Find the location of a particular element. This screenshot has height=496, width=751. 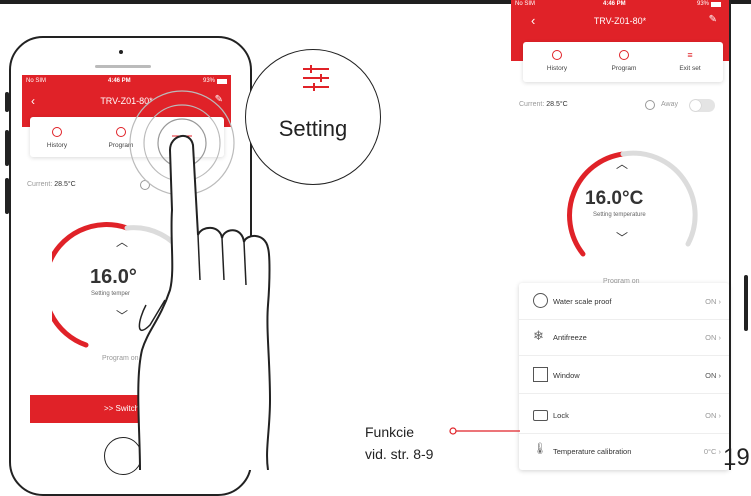

setting-value: 0°C is located at coordinates (710, 451).